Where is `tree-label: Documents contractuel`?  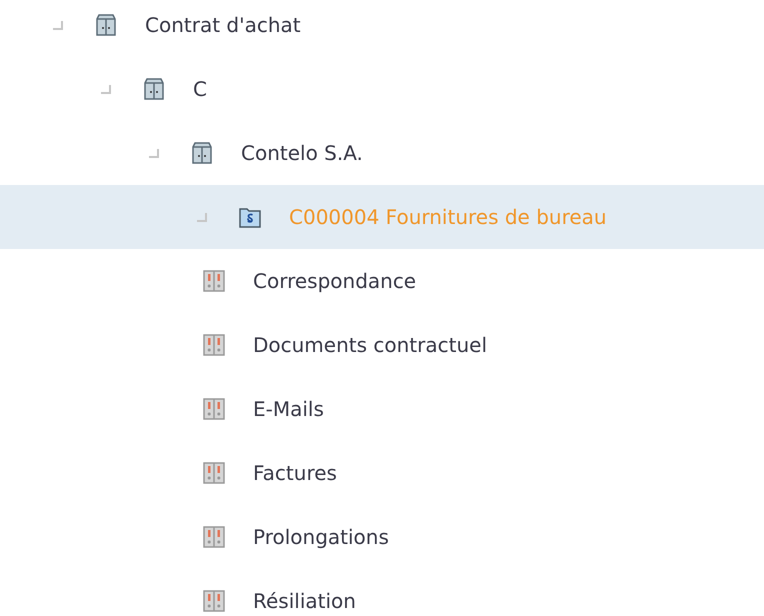 tree-label: Documents contractuel is located at coordinates (370, 345).